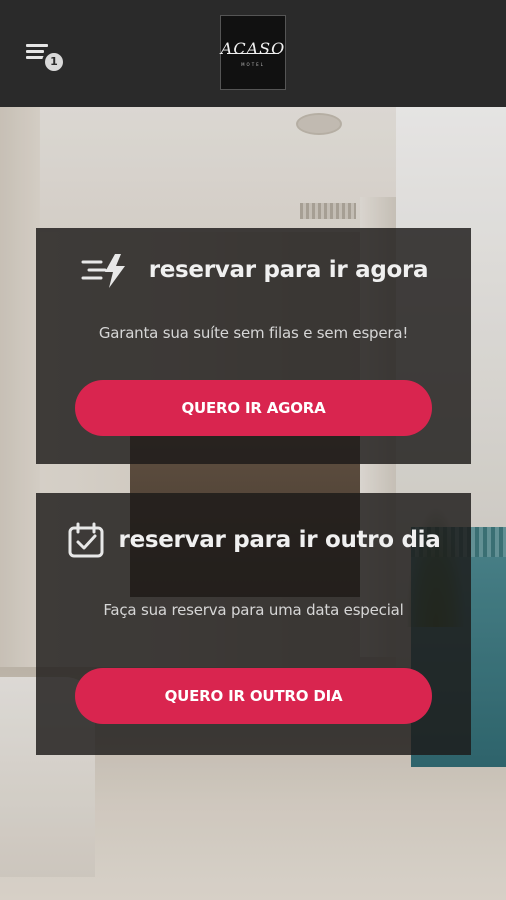 The height and width of the screenshot is (900, 506). What do you see at coordinates (54, 62) in the screenshot?
I see `notification-badge: 1` at bounding box center [54, 62].